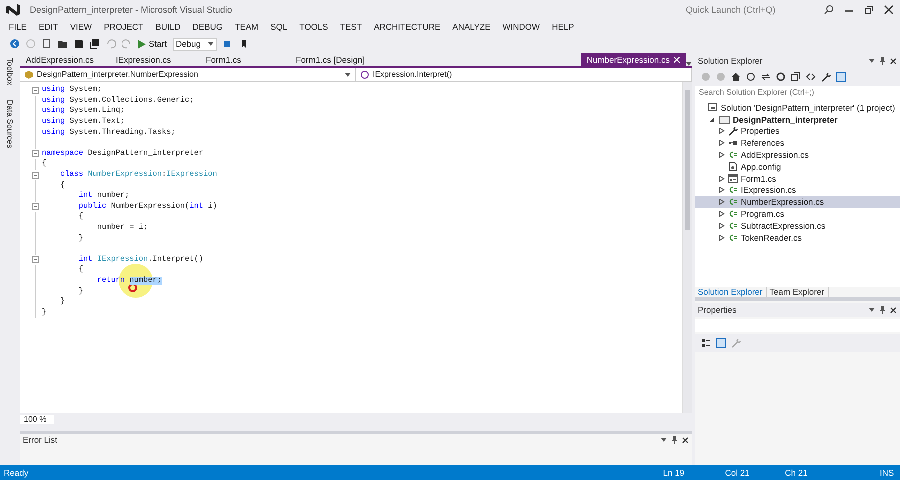 This screenshot has width=900, height=480. Describe the element at coordinates (335, 59) in the screenshot. I see `document-tab: Form1.cs [Design]` at that location.